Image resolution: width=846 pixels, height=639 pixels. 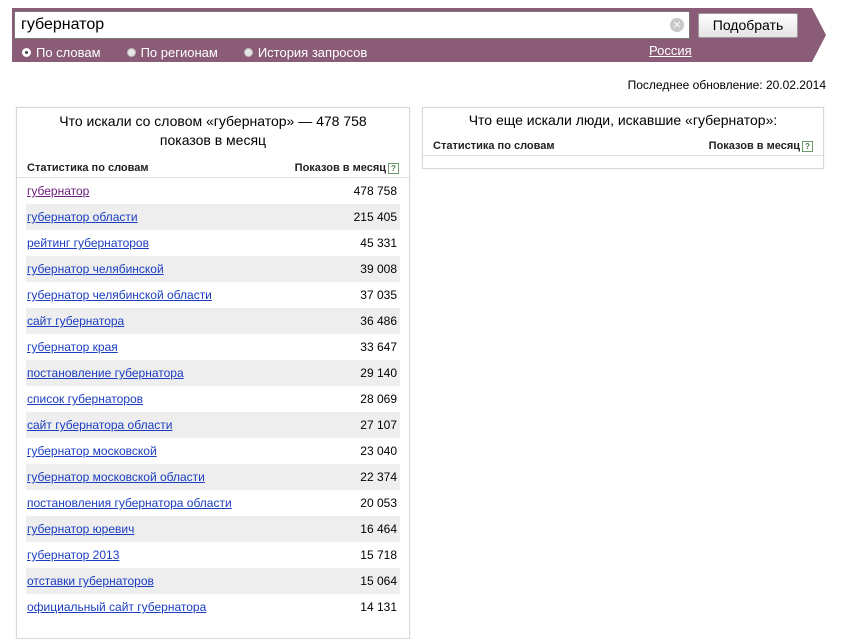 What do you see at coordinates (213, 269) in the screenshot?
I see `table-row: губернатор челябинской 39 008` at bounding box center [213, 269].